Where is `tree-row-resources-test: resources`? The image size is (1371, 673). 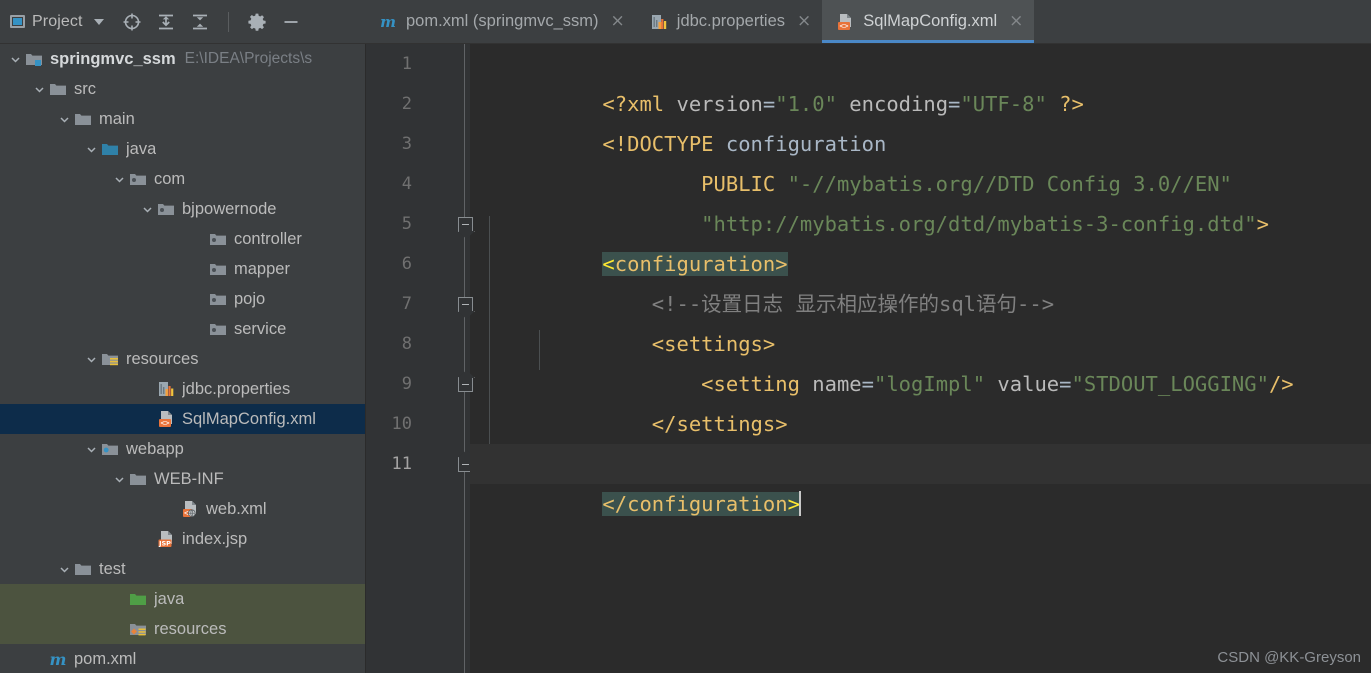 tree-row-resources-test: resources is located at coordinates (182, 629).